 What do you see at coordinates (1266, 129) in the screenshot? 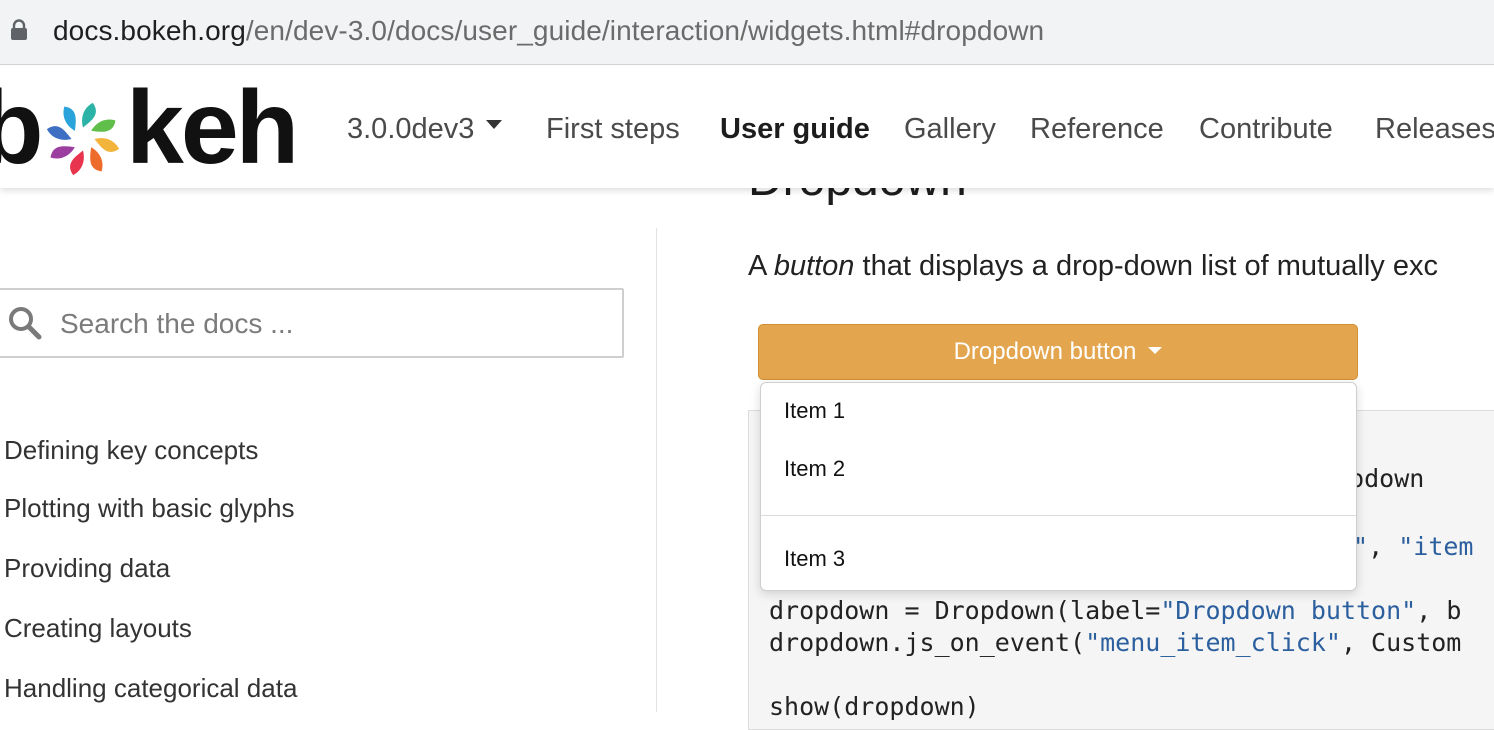
I see `nav-contribute: Contribute` at bounding box center [1266, 129].